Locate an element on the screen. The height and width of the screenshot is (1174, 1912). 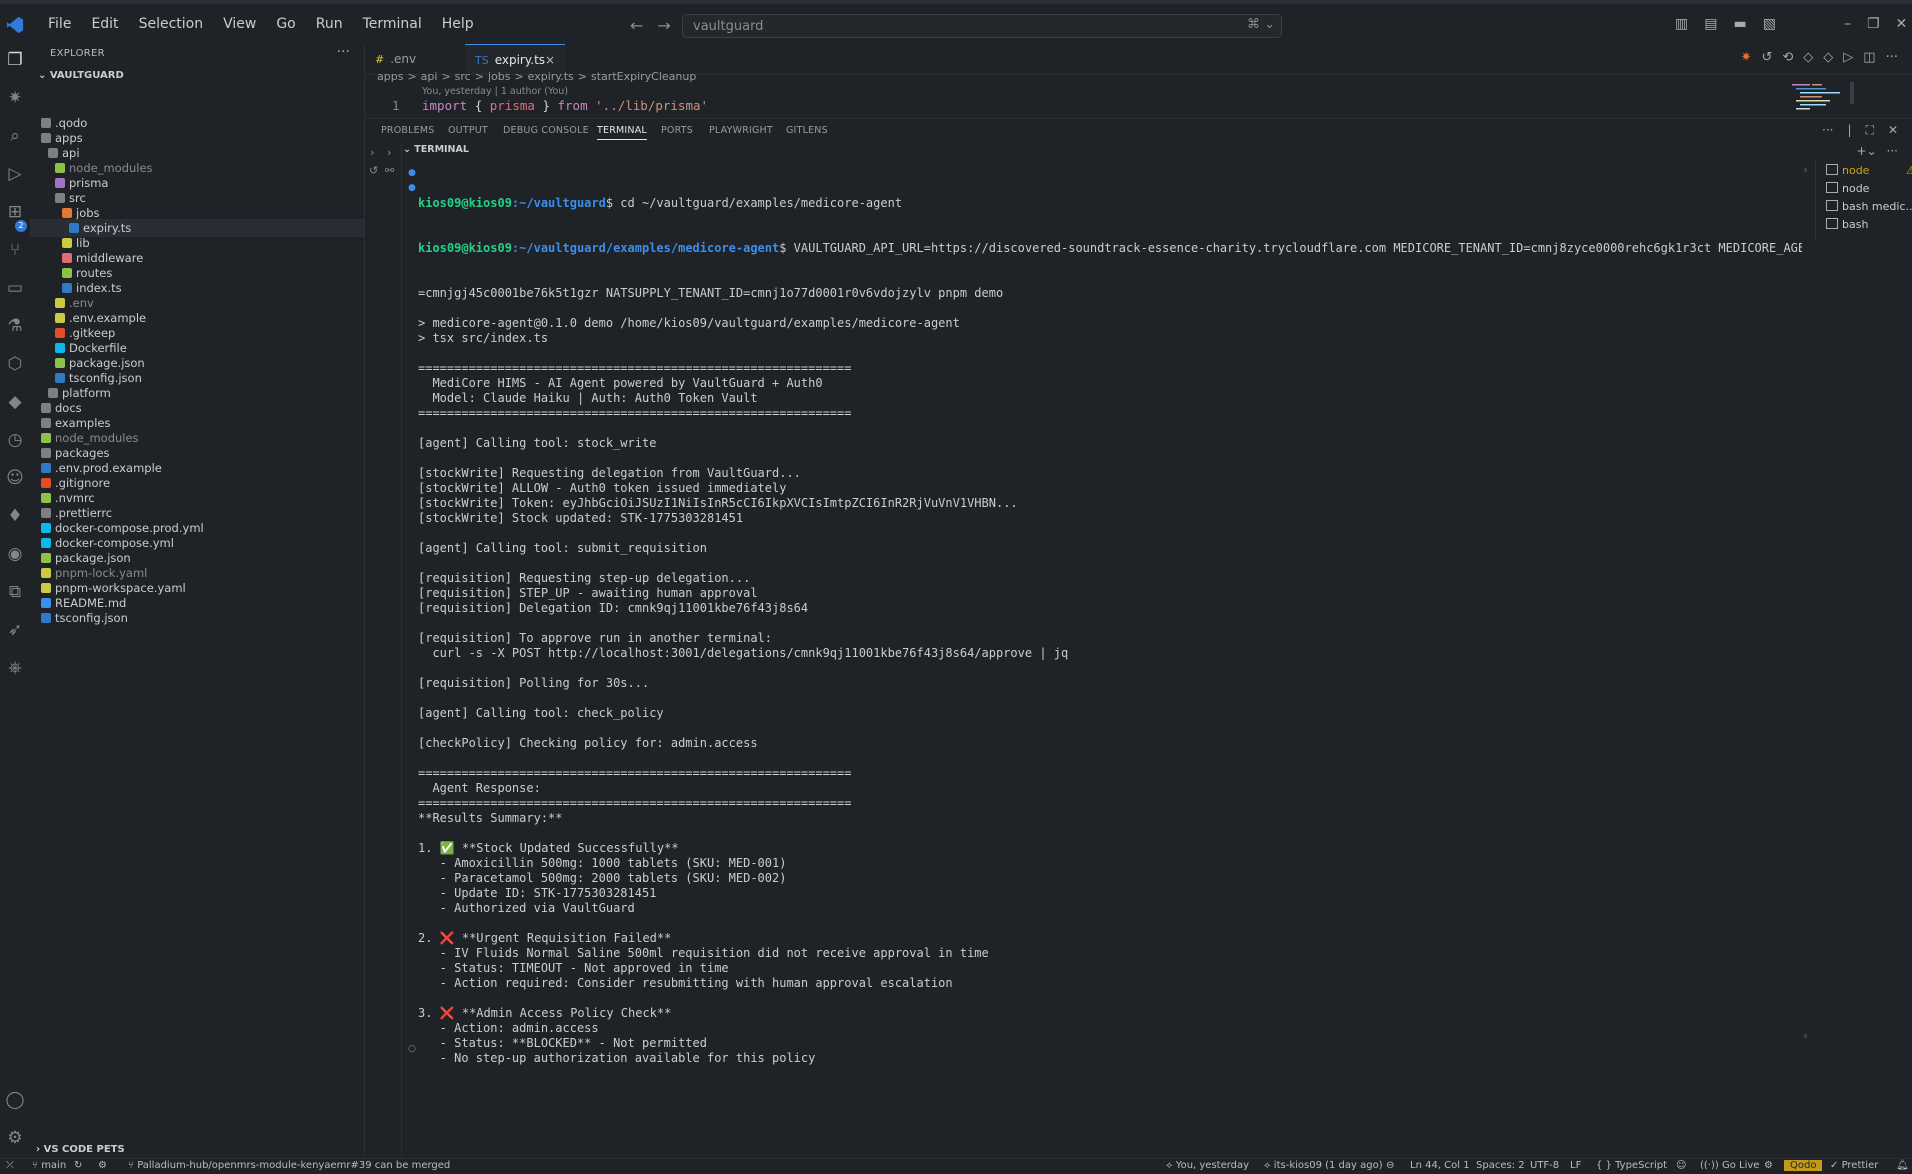
extensions-icon: ⊞ is located at coordinates (15, 212).